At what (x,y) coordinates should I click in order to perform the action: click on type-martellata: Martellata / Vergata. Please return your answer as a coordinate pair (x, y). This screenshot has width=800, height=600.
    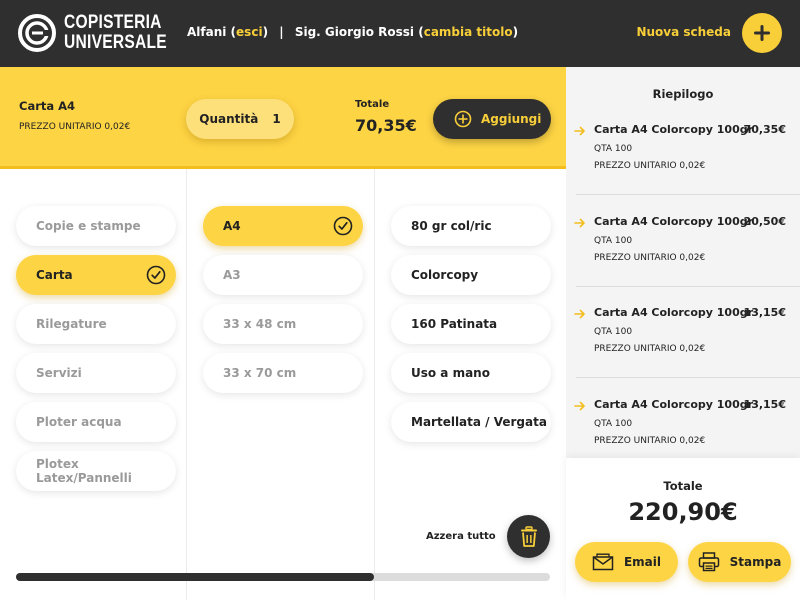
    Looking at the image, I should click on (471, 422).